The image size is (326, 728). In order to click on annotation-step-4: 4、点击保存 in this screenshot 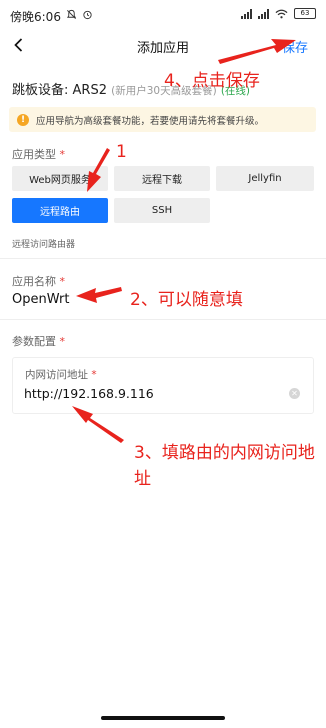, I will do `click(212, 81)`.